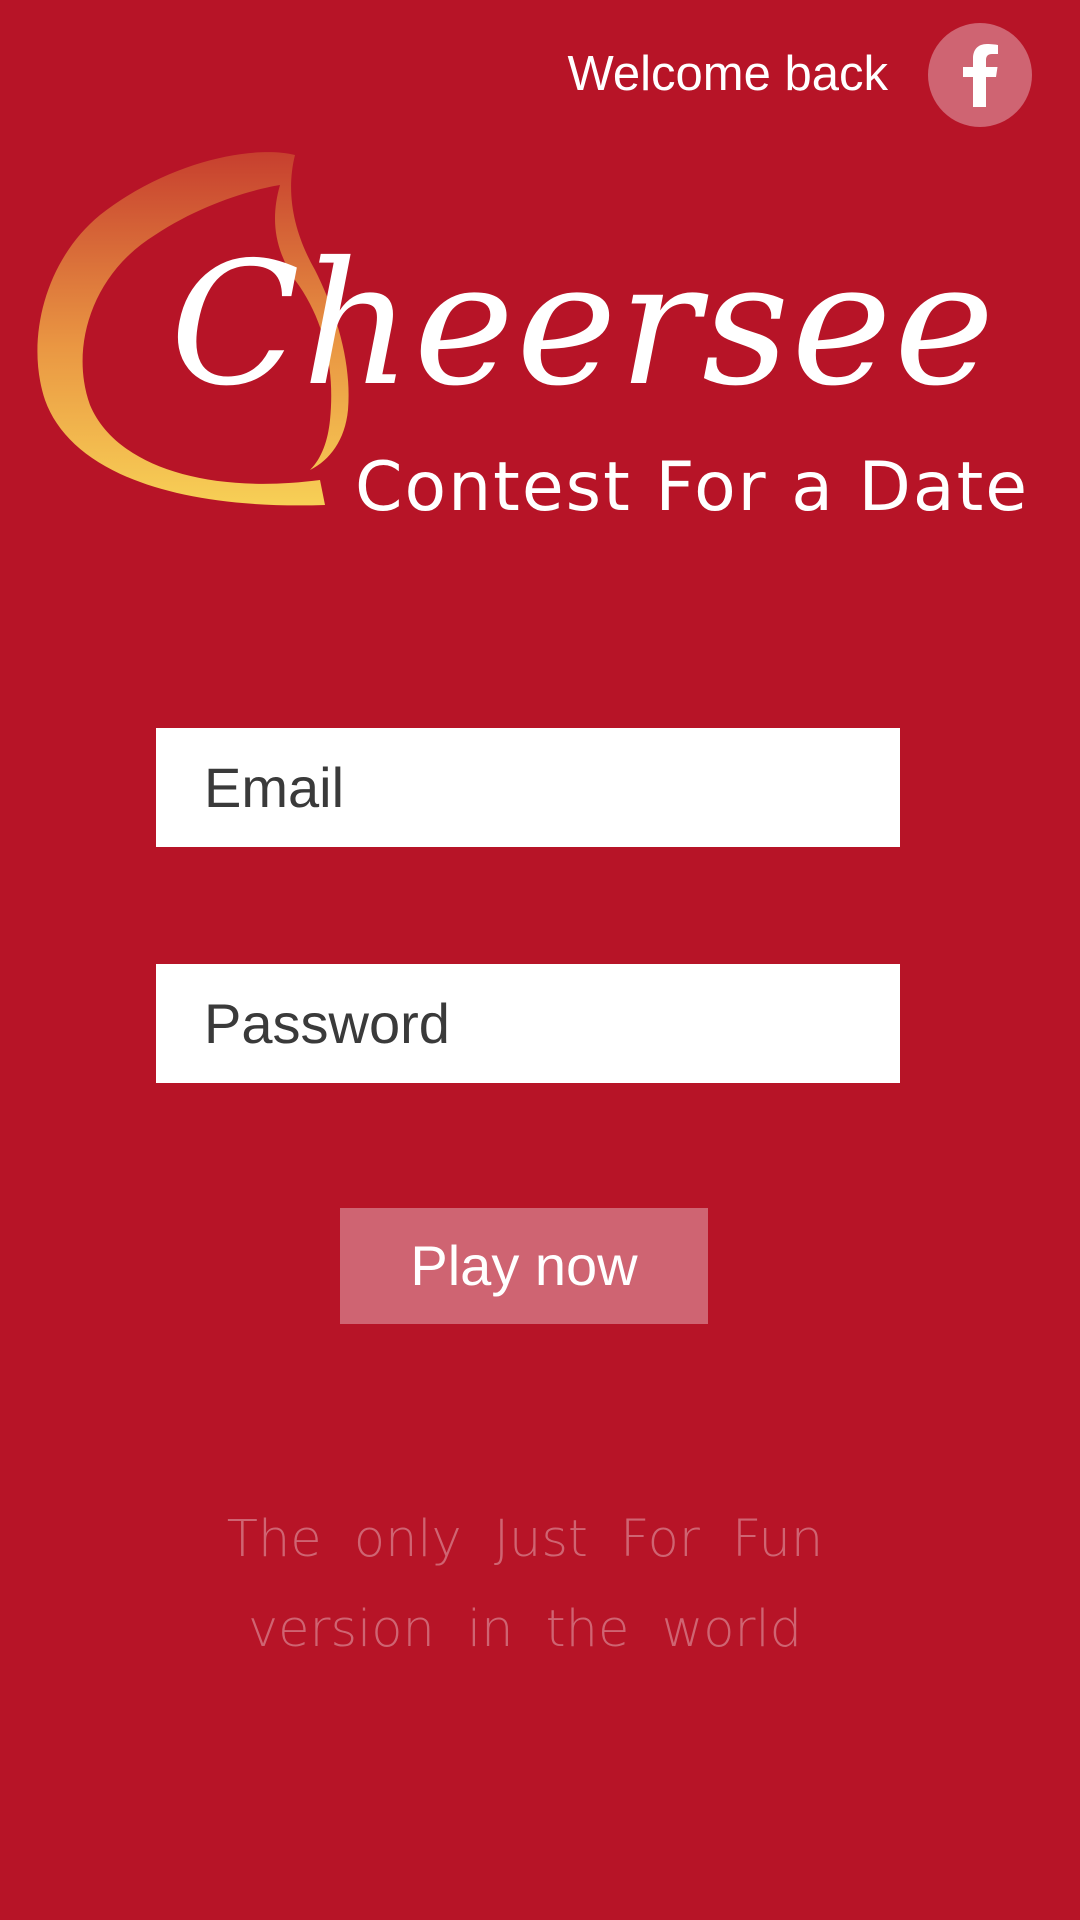 This screenshot has width=1080, height=1920. I want to click on tagline: Contest For a Date, so click(692, 487).